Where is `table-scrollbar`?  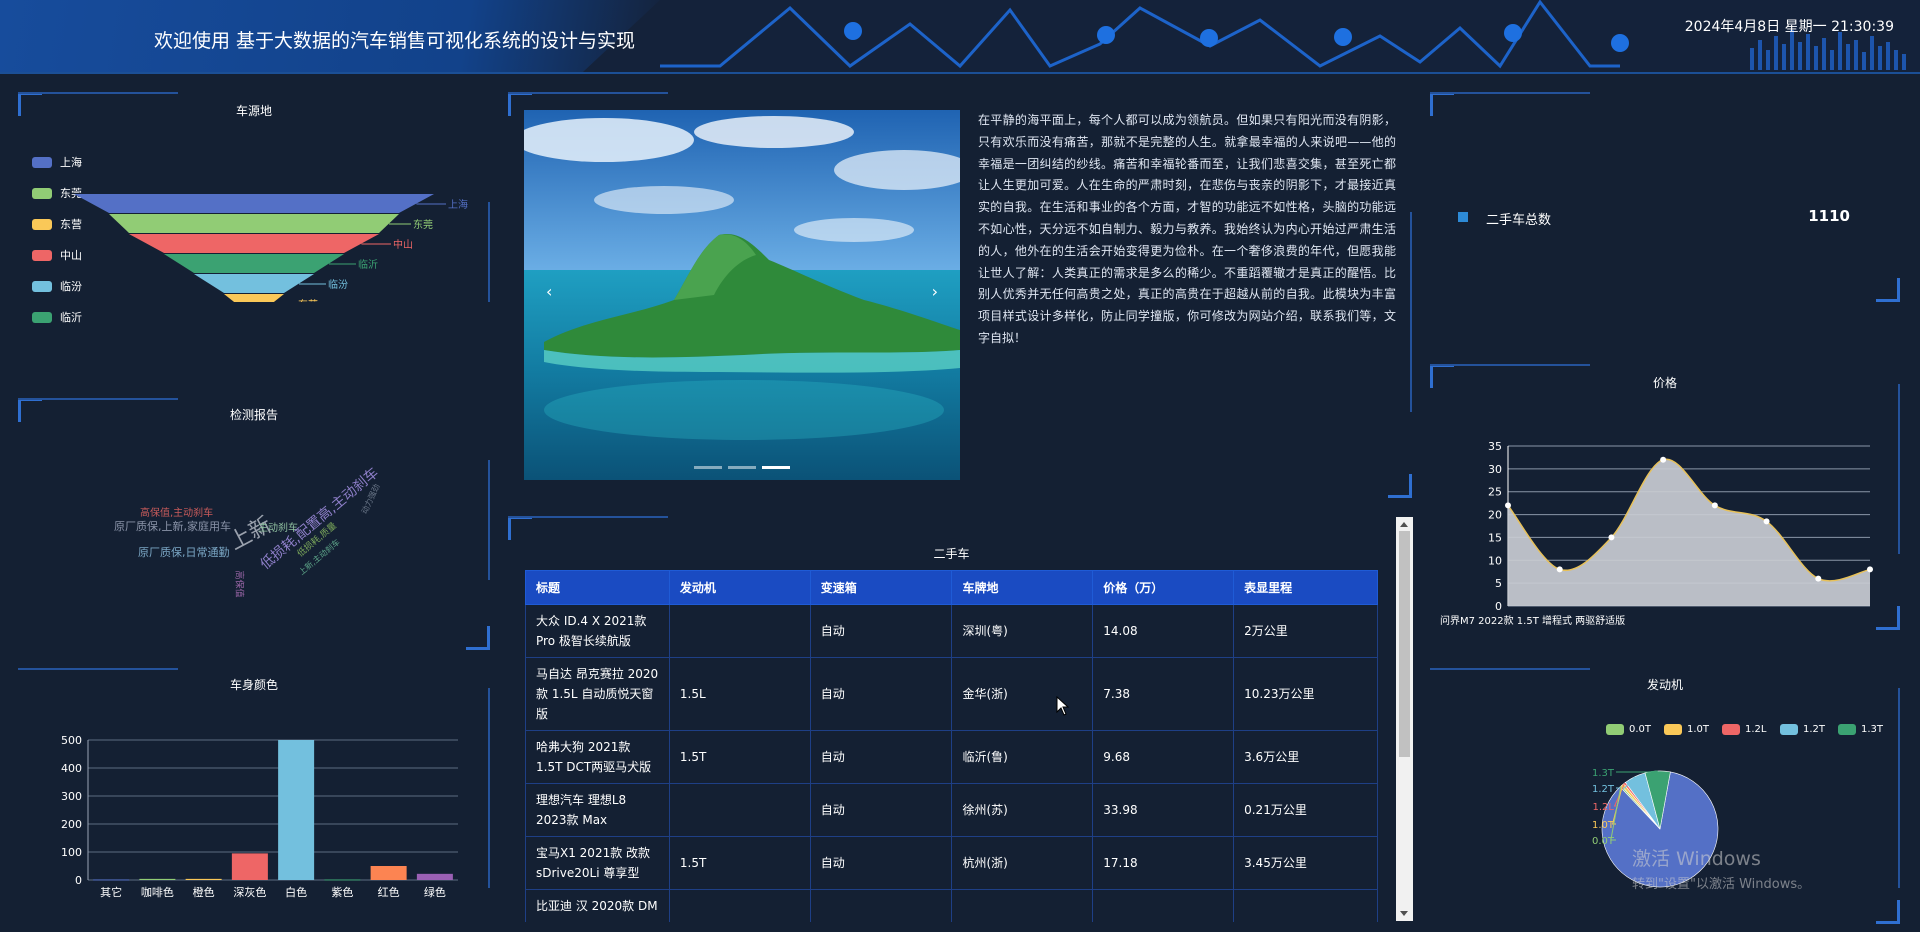
table-scrollbar is located at coordinates (1404, 719).